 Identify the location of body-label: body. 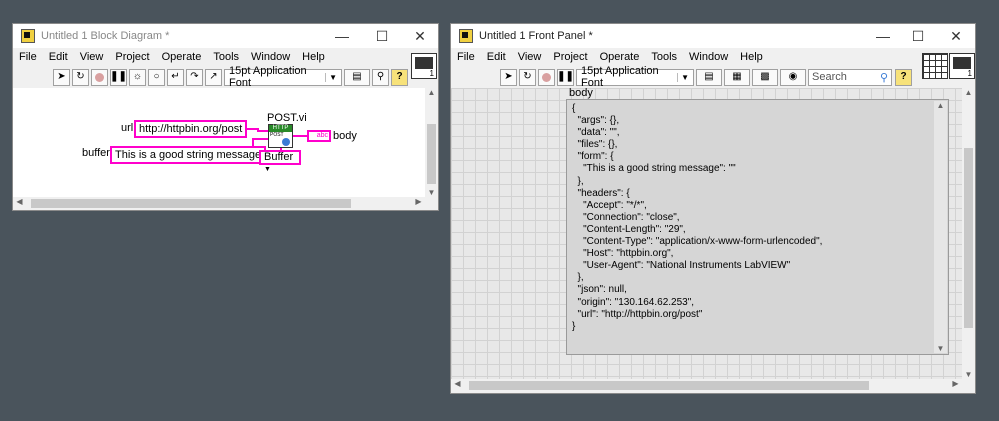
(345, 136).